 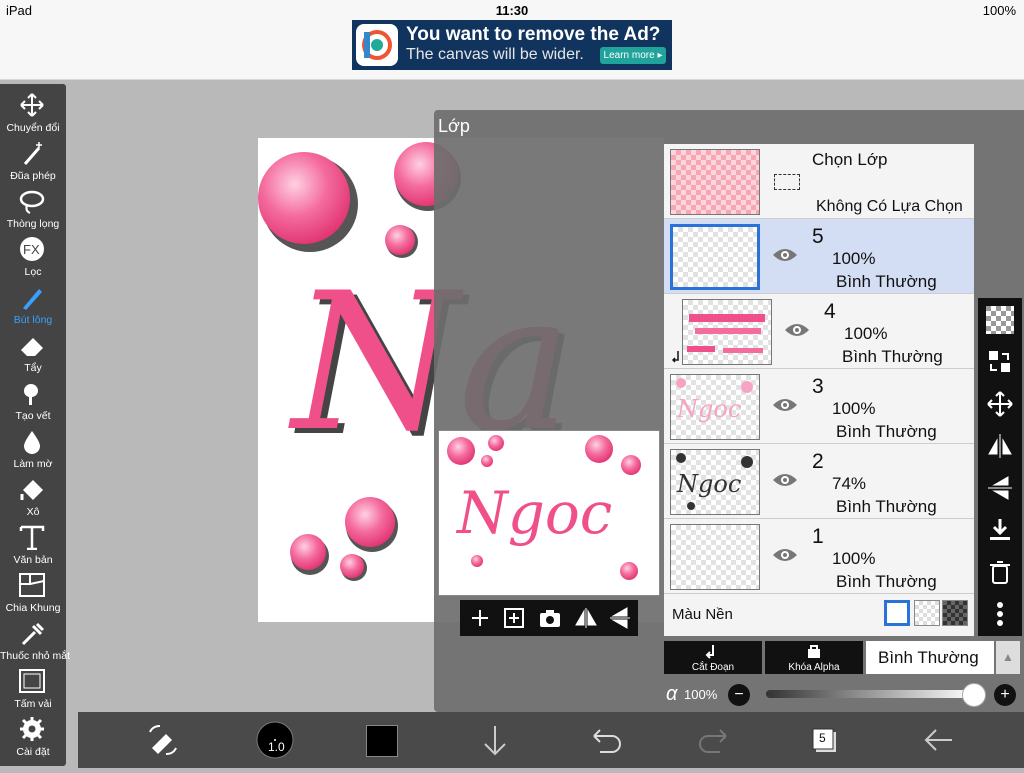 I want to click on layer-number: 5, so click(x=818, y=236).